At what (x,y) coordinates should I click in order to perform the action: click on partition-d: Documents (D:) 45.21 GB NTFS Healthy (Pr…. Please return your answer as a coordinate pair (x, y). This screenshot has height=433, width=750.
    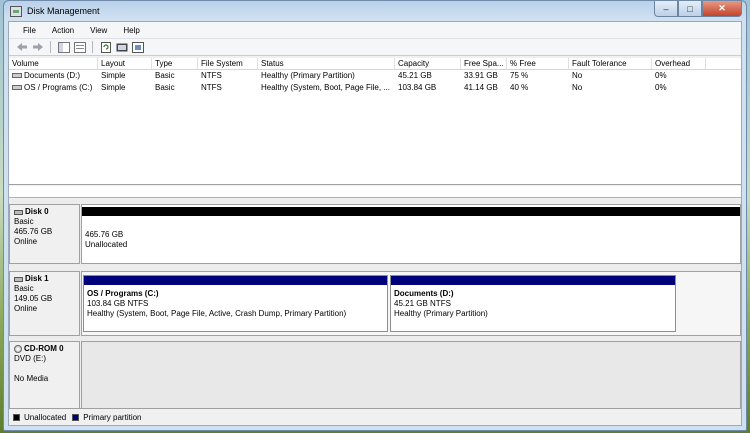
    Looking at the image, I should click on (533, 303).